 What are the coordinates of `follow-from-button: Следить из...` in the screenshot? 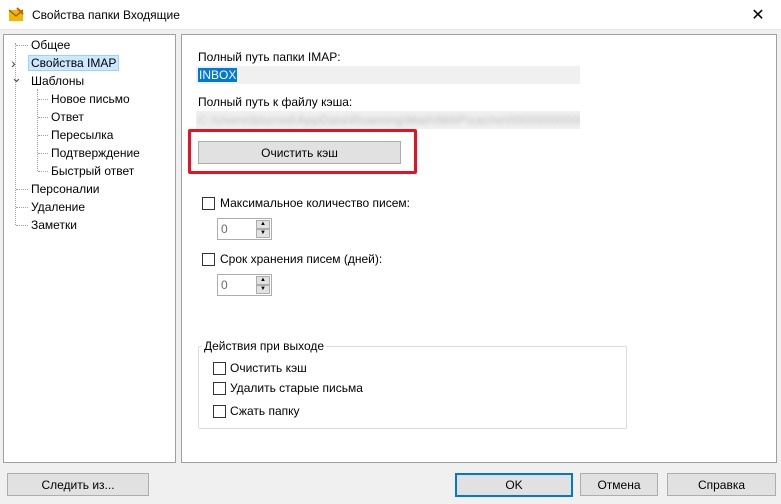 It's located at (78, 484).